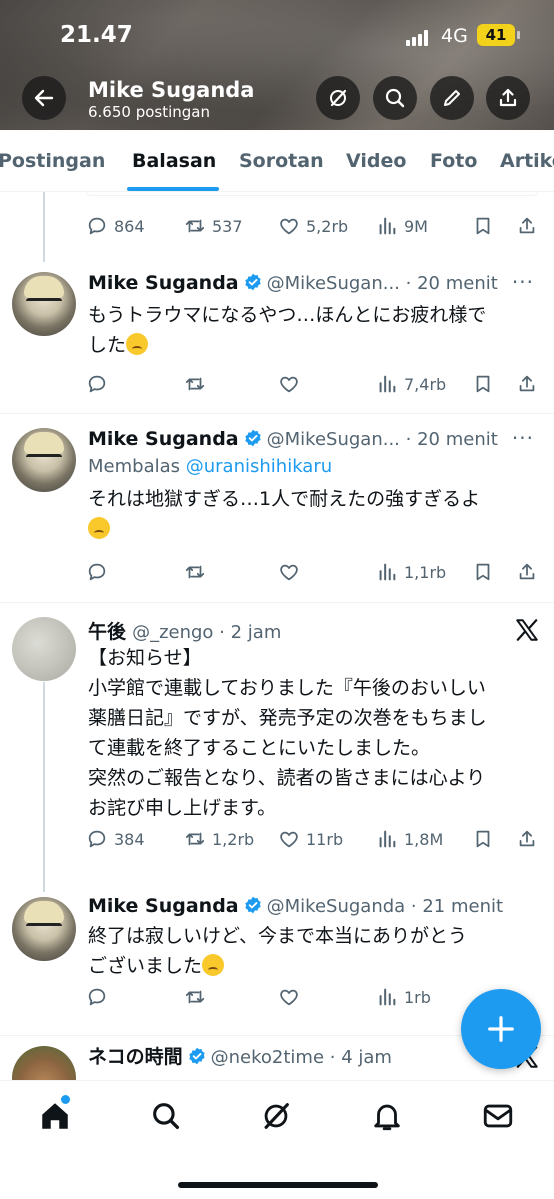  I want to click on post-item: 864 537 5,2rb 9M, so click(277, 226).